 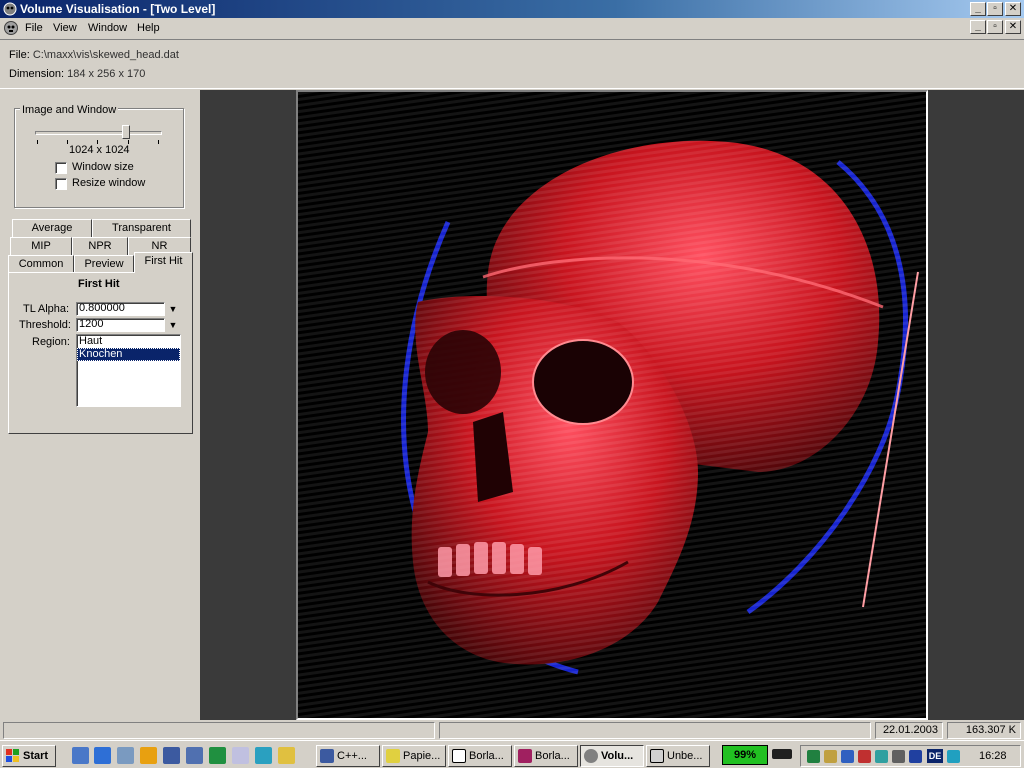 I want to click on menu-bar: File View Window Help _ ▫ ✕, so click(x=512, y=28).